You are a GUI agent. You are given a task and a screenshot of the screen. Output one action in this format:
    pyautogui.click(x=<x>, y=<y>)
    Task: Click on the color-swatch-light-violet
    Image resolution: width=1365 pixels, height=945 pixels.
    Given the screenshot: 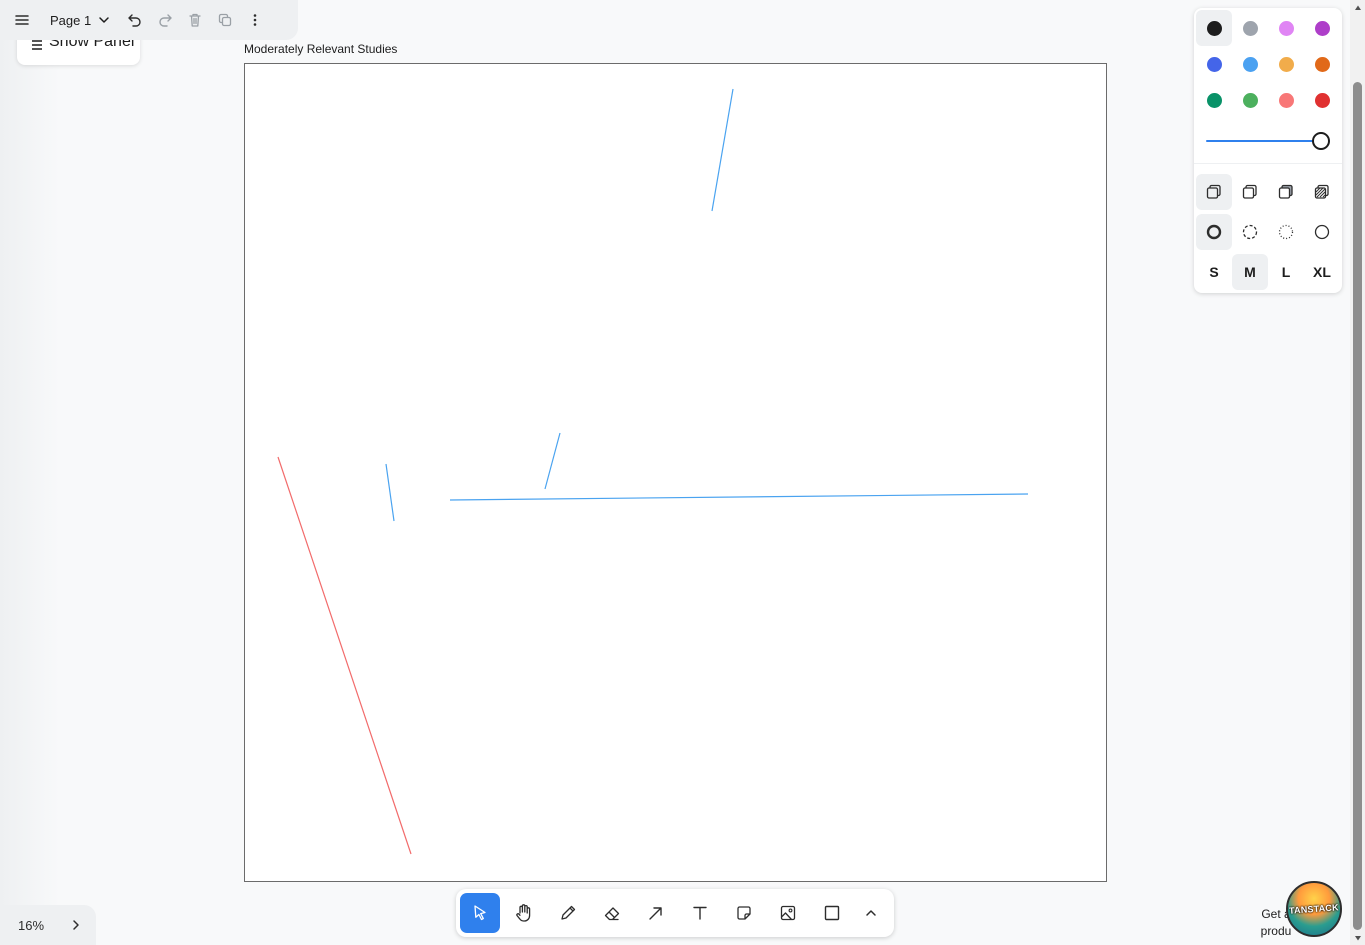 What is the action you would take?
    pyautogui.click(x=1286, y=28)
    